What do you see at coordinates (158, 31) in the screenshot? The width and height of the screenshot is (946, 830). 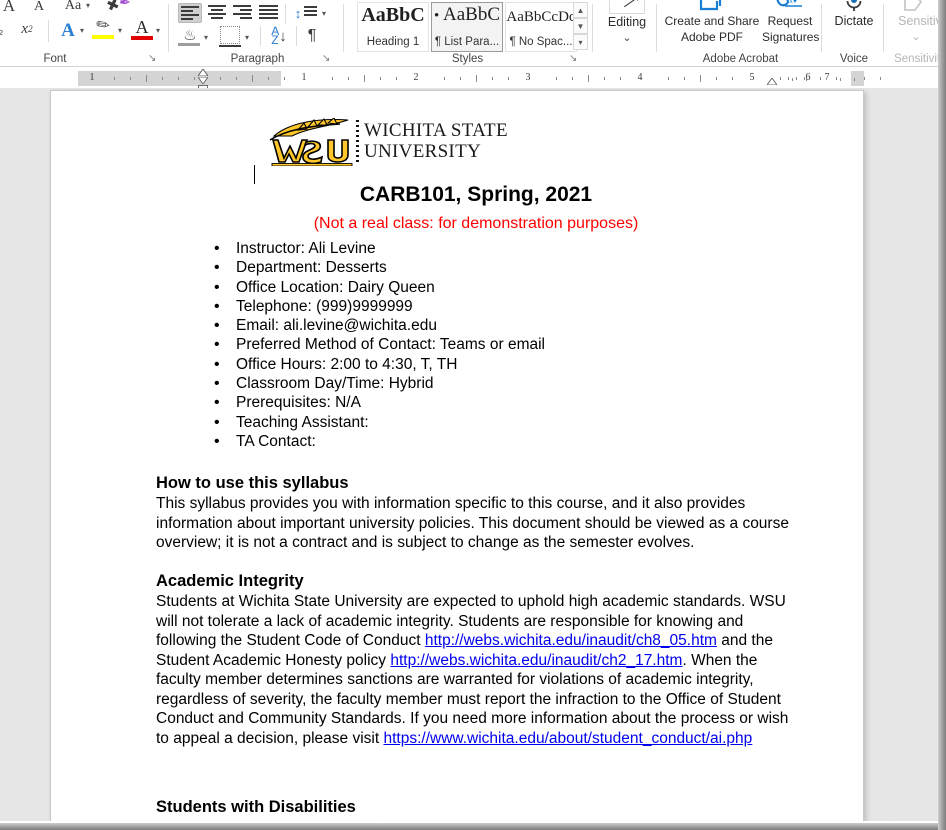 I see `font-color-chevron-down-icon: ▾` at bounding box center [158, 31].